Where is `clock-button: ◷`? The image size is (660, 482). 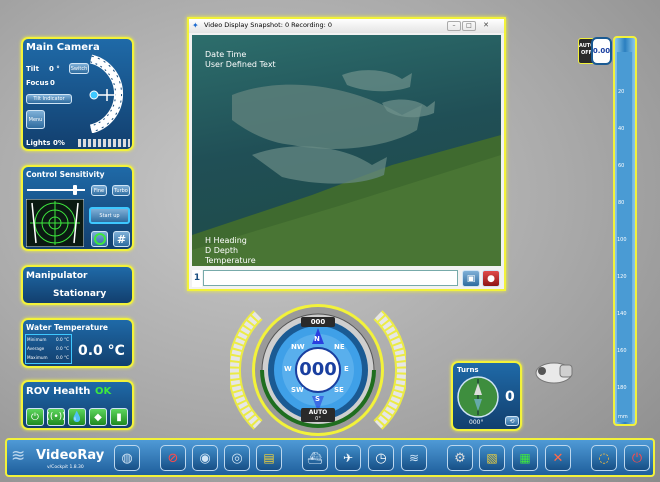
clock-button: ◷ is located at coordinates (381, 458).